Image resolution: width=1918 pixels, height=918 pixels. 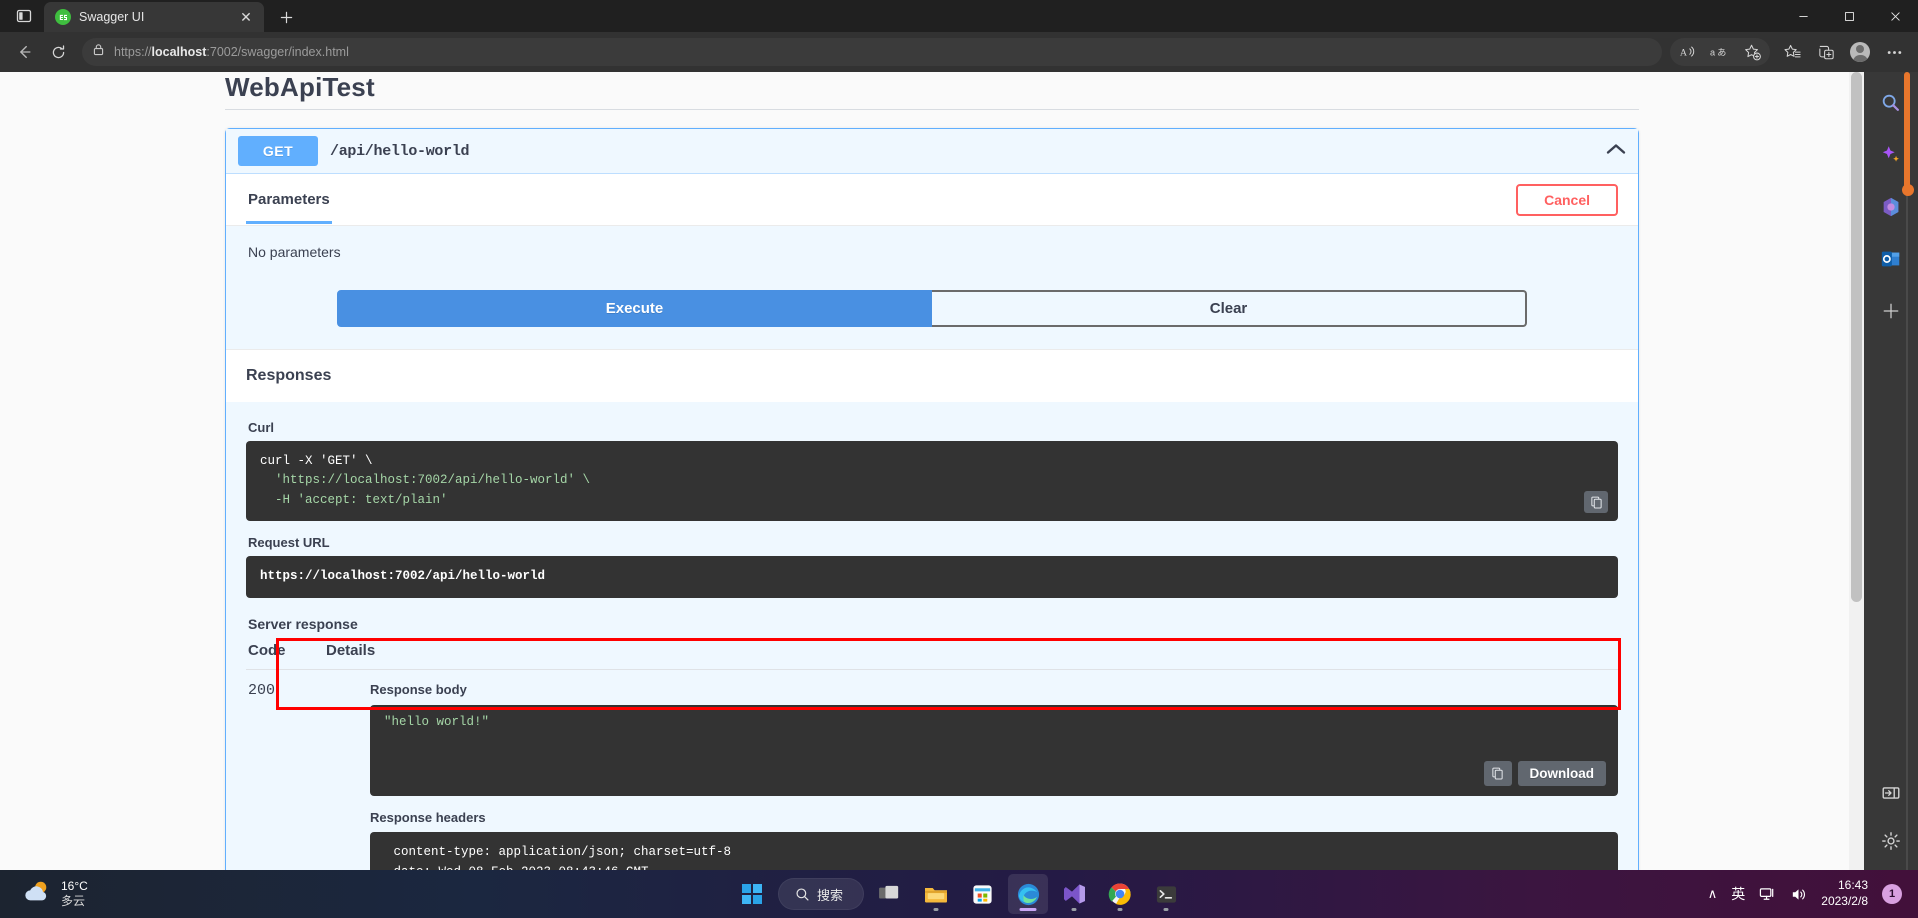 What do you see at coordinates (351, 650) in the screenshot?
I see `column-header-details: Details` at bounding box center [351, 650].